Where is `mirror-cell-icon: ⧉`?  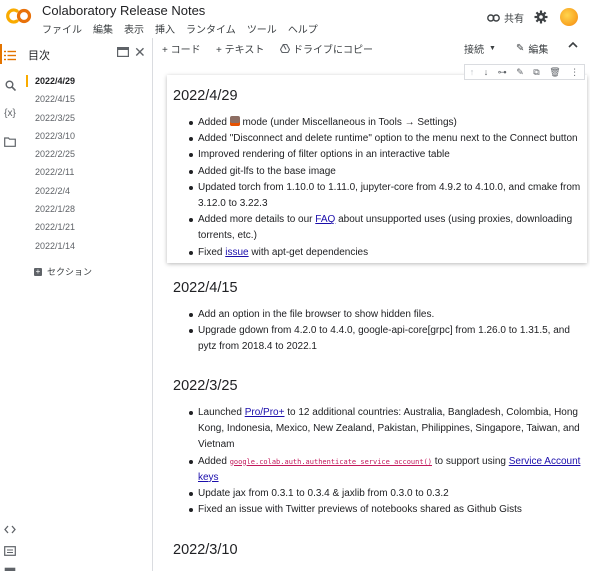 mirror-cell-icon: ⧉ is located at coordinates (536, 72).